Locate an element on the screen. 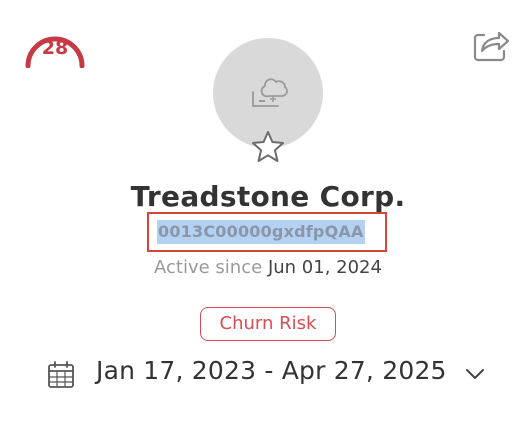 This screenshot has width=520, height=440. health-score-value: 28 is located at coordinates (55, 48).